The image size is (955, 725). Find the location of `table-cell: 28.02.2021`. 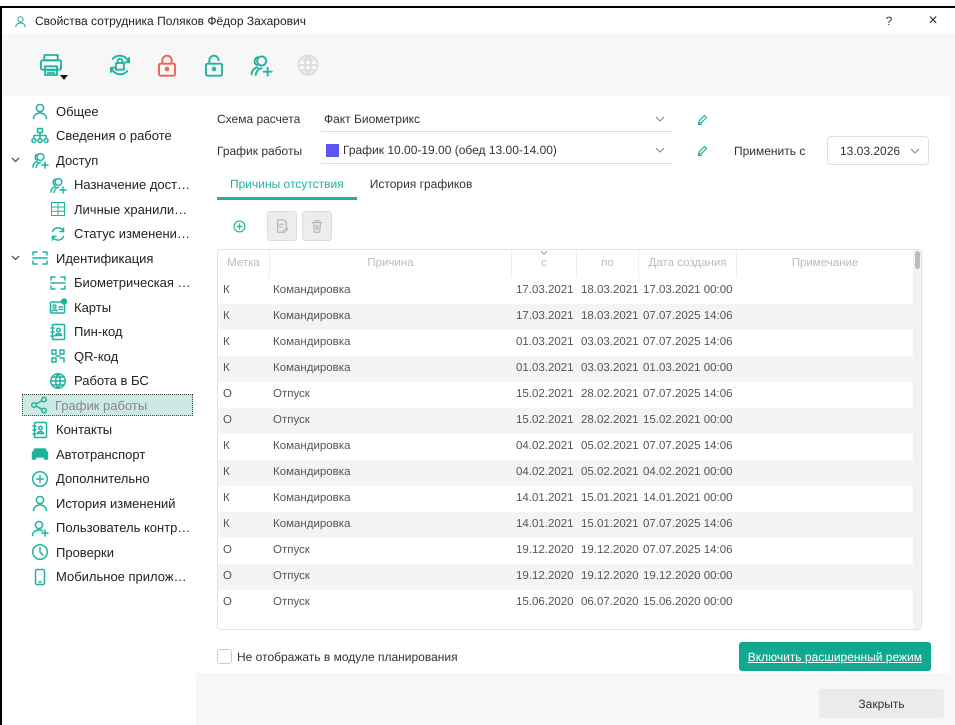

table-cell: 28.02.2021 is located at coordinates (610, 420).